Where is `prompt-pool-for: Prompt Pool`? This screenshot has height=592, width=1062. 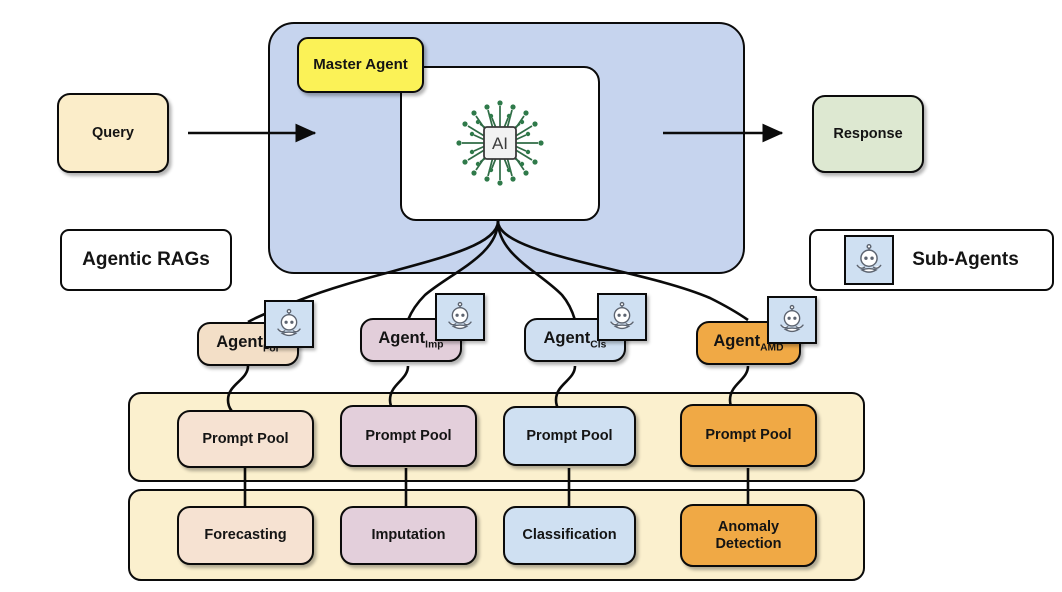
prompt-pool-for: Prompt Pool is located at coordinates (245, 439).